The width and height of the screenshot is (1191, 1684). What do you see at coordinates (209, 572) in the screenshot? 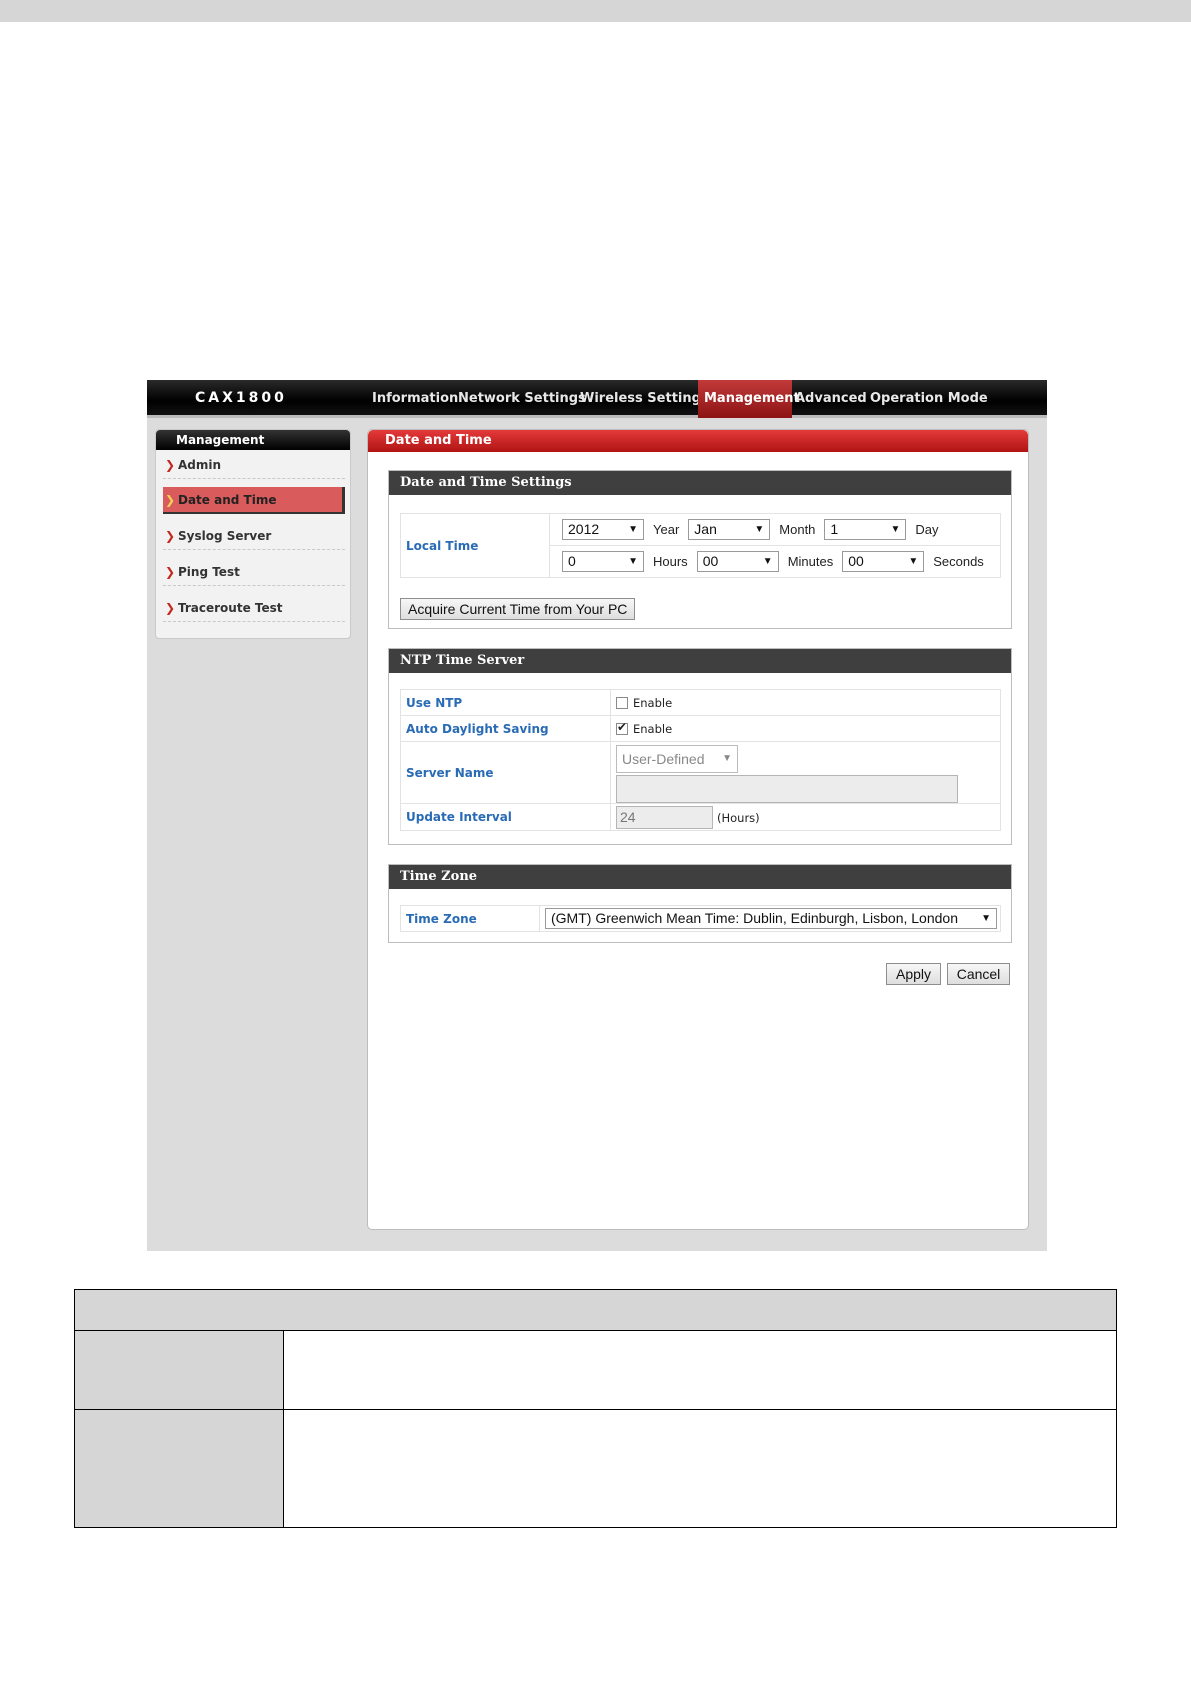
I see `sidebar-item-label: Ping Test` at bounding box center [209, 572].